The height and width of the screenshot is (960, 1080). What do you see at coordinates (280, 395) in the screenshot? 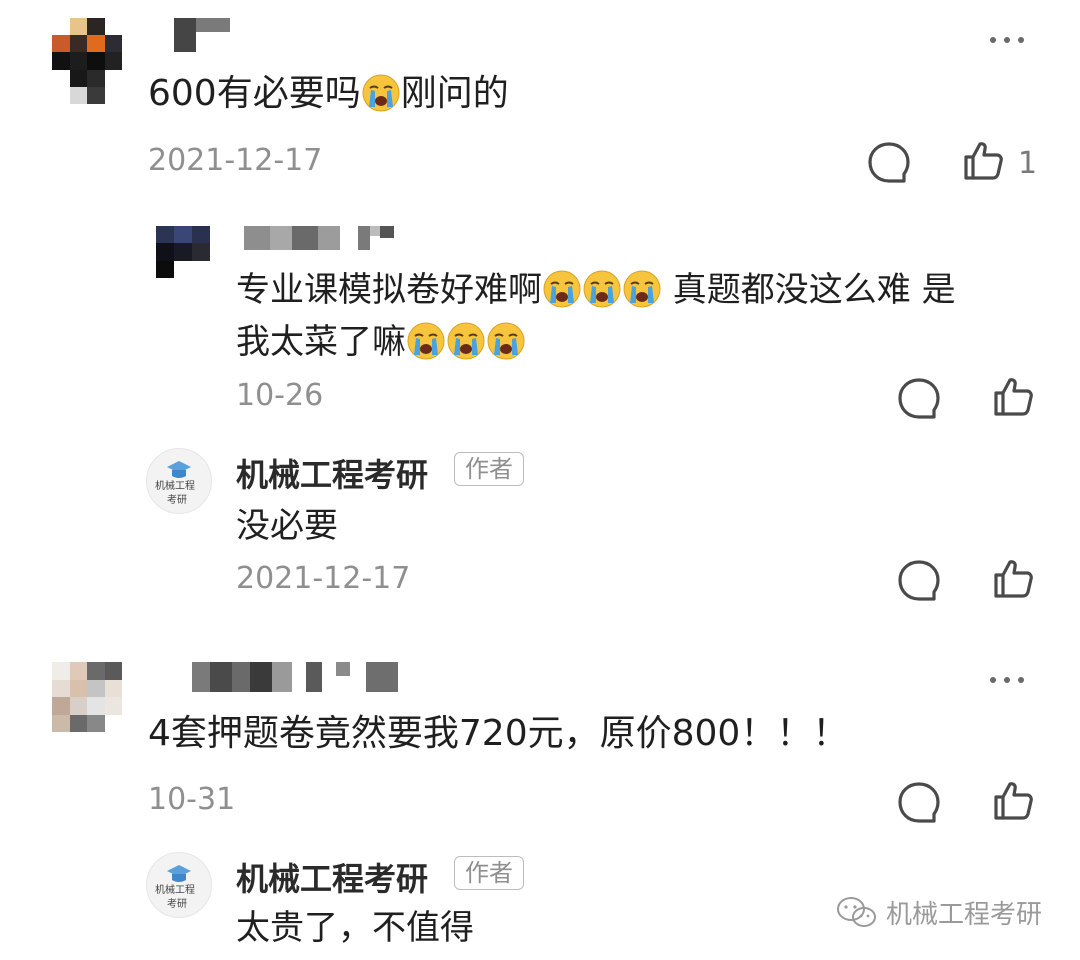
I see `reply-date: 10-26` at bounding box center [280, 395].